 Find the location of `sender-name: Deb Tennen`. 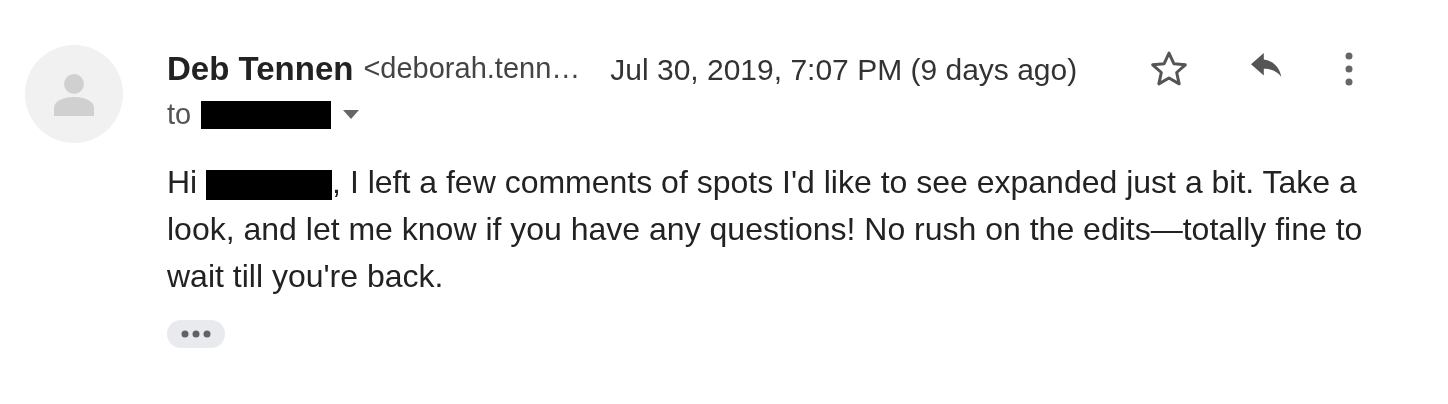

sender-name: Deb Tennen is located at coordinates (260, 69).